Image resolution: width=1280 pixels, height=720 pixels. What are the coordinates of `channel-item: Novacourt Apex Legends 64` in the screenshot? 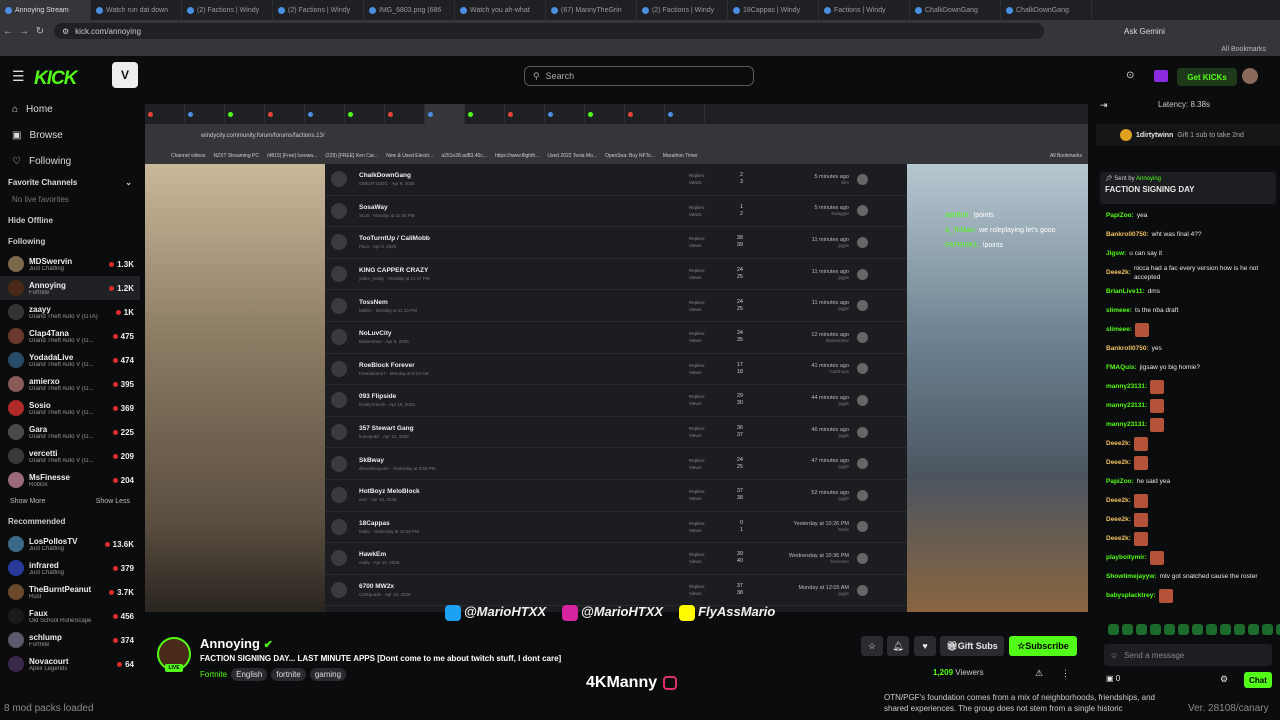 It's located at (70, 664).